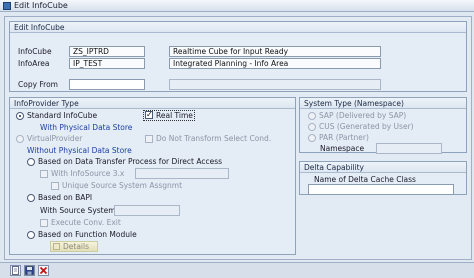  Describe the element at coordinates (147, 210) in the screenshot. I see `source-system-field` at that location.